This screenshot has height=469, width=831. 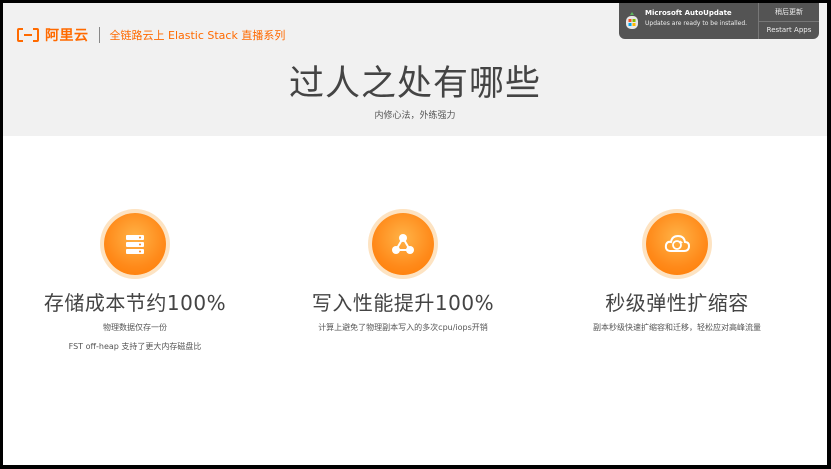 I want to click on autoupdate-icon, so click(x=632, y=21).